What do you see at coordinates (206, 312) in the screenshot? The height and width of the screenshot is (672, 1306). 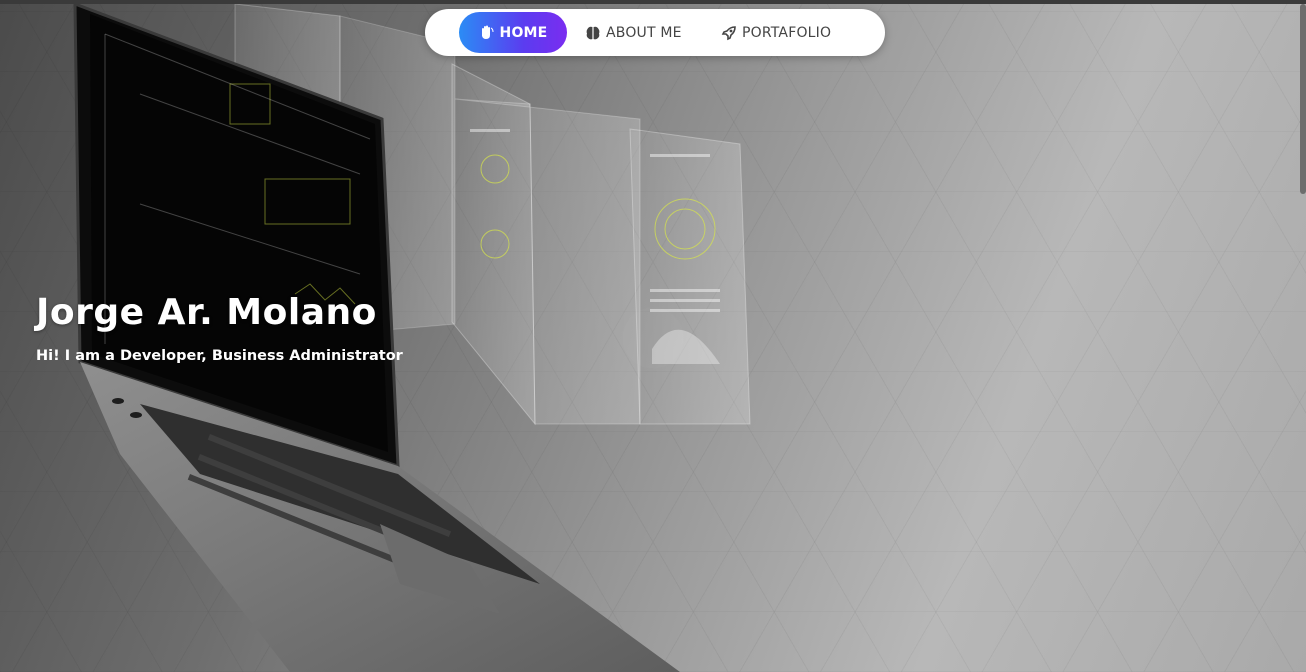 I see `hero-name-heading: Jorge Ar. Molano` at bounding box center [206, 312].